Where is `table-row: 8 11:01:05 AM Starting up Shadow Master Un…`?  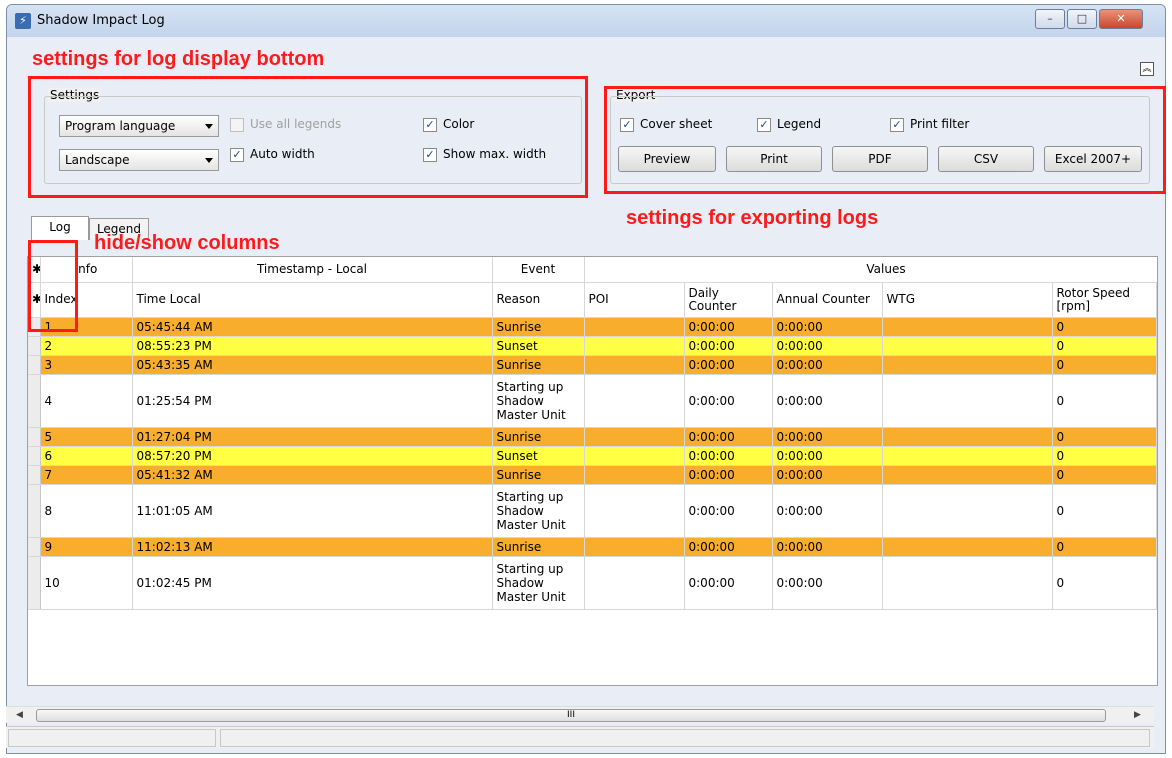
table-row: 8 11:01:05 AM Starting up Shadow Master Un… is located at coordinates (592, 511).